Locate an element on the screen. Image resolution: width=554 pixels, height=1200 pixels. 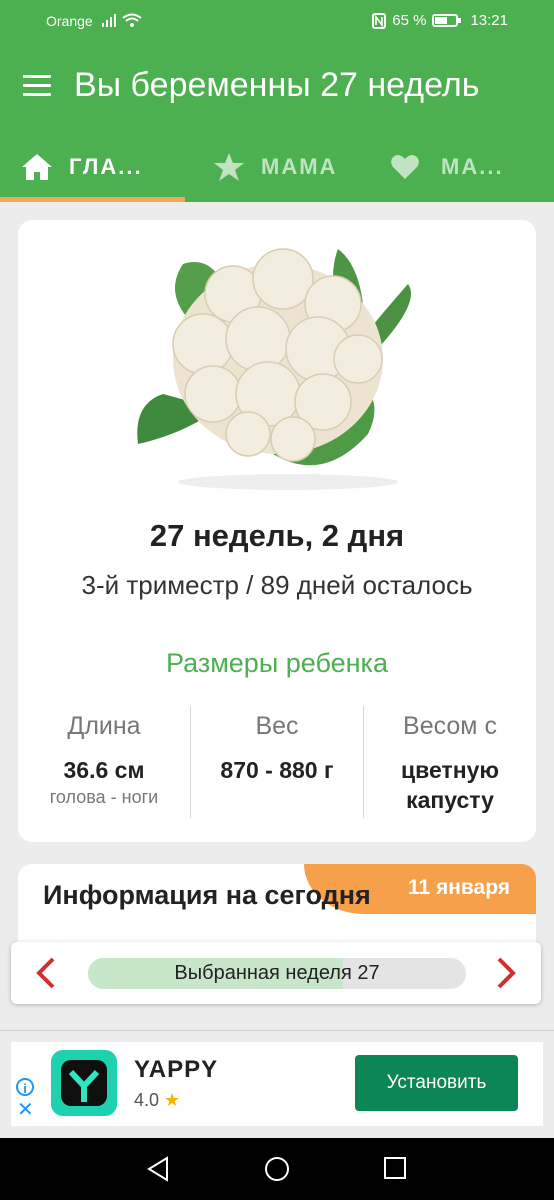
tab-indicator is located at coordinates (92, 199).